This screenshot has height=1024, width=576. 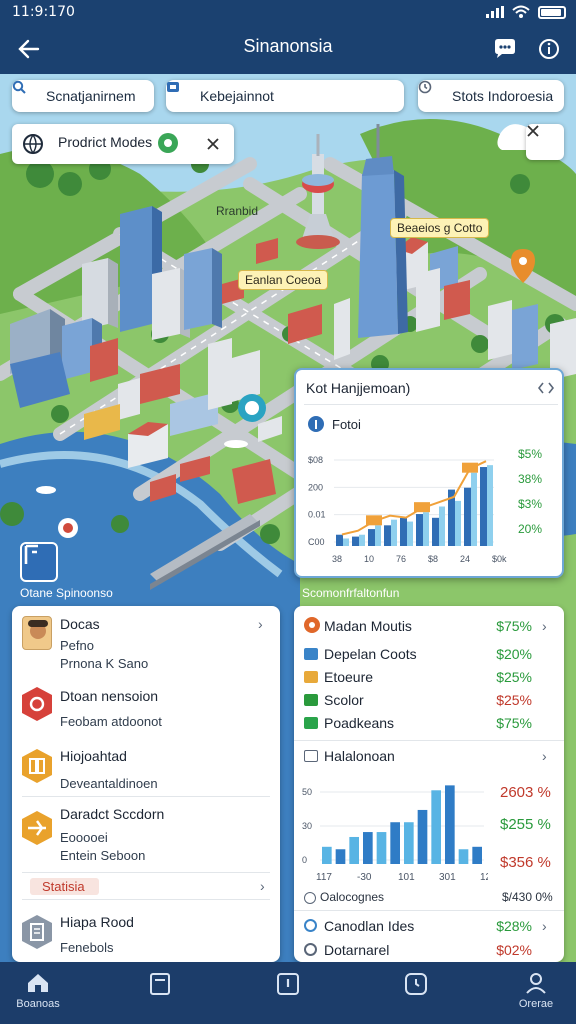 What do you see at coordinates (431, 404) in the screenshot?
I see `divider` at bounding box center [431, 404].